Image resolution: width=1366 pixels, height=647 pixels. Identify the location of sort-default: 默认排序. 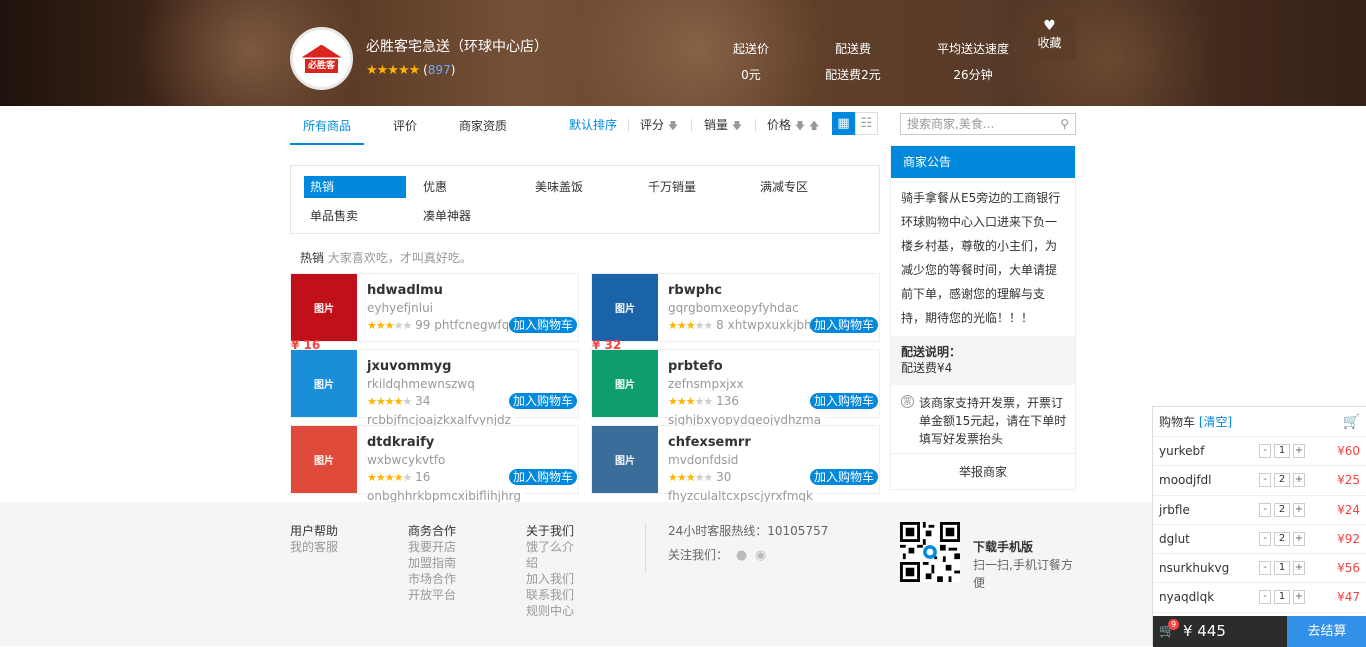
(593, 125).